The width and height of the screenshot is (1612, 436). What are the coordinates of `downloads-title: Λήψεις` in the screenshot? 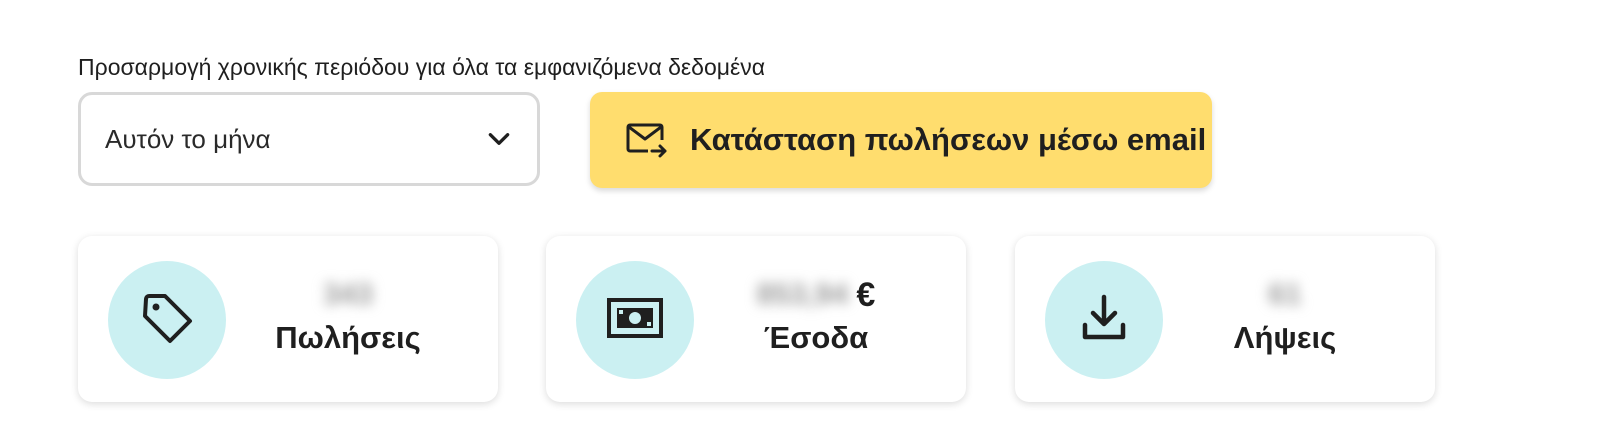 It's located at (1285, 337).